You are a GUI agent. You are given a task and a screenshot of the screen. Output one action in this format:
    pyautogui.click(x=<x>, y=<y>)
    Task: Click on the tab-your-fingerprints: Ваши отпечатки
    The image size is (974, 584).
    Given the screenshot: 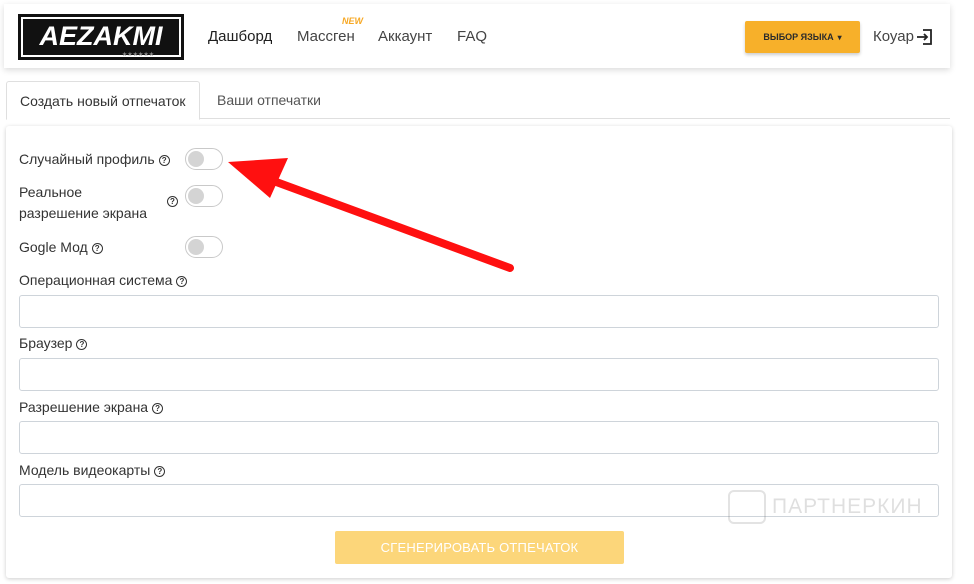 What is the action you would take?
    pyautogui.click(x=269, y=100)
    